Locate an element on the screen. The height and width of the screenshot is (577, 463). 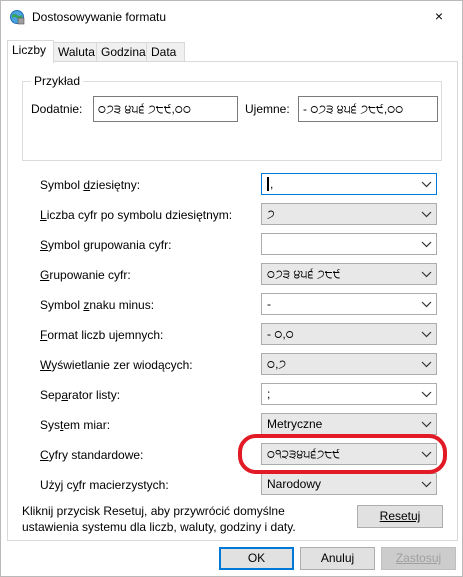
apply-button-label: Zastosuj is located at coordinates (418, 558).